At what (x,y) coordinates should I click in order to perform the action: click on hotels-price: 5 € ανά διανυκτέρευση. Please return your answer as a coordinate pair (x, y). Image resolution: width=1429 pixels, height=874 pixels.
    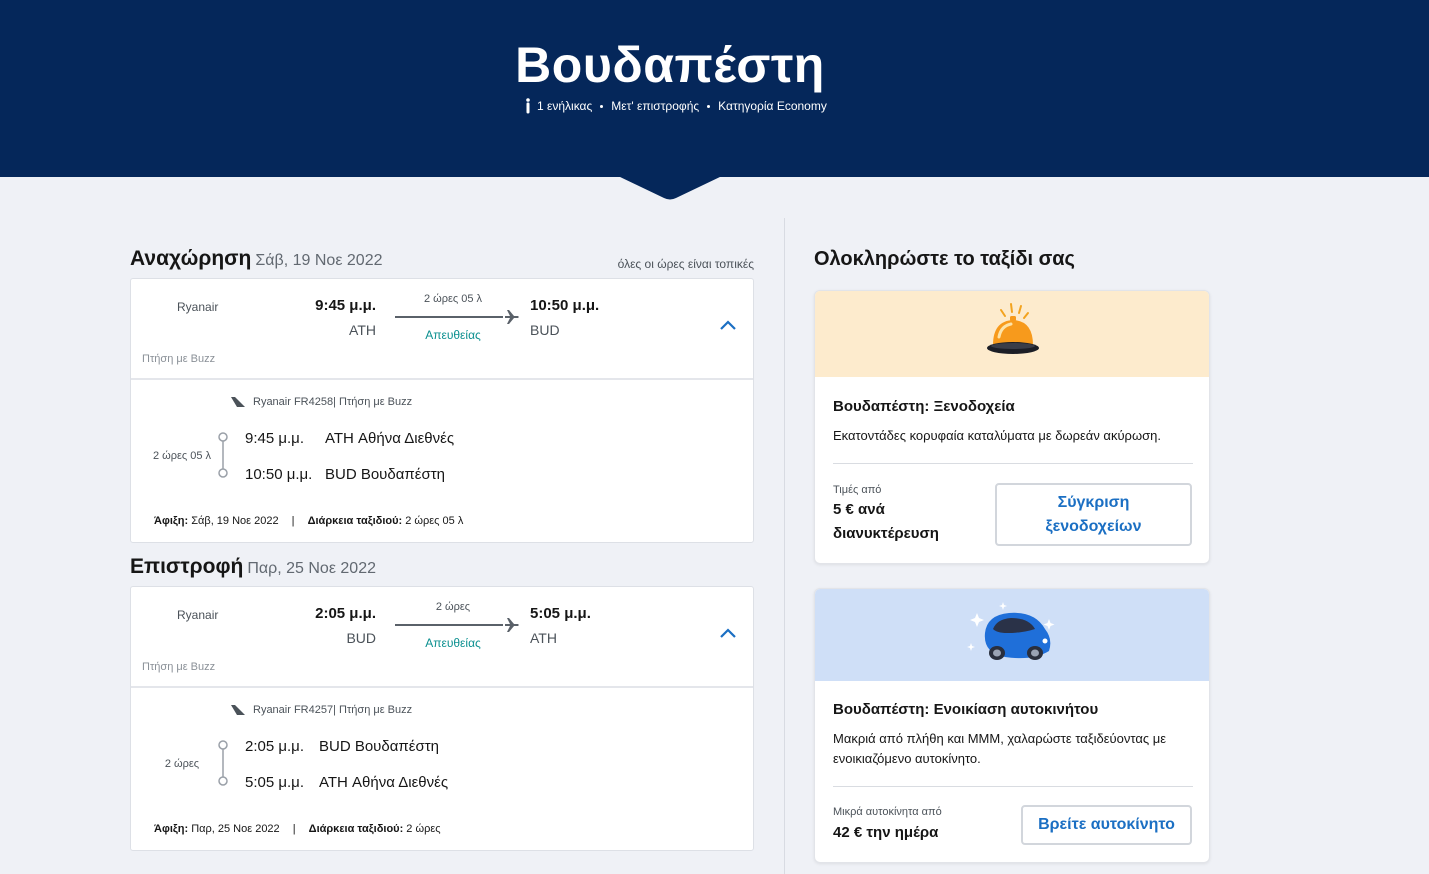
    Looking at the image, I should click on (886, 522).